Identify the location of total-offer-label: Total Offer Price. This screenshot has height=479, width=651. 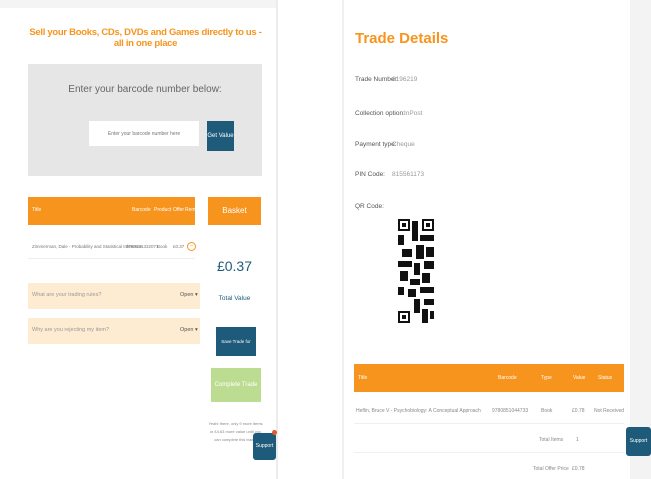
(551, 469).